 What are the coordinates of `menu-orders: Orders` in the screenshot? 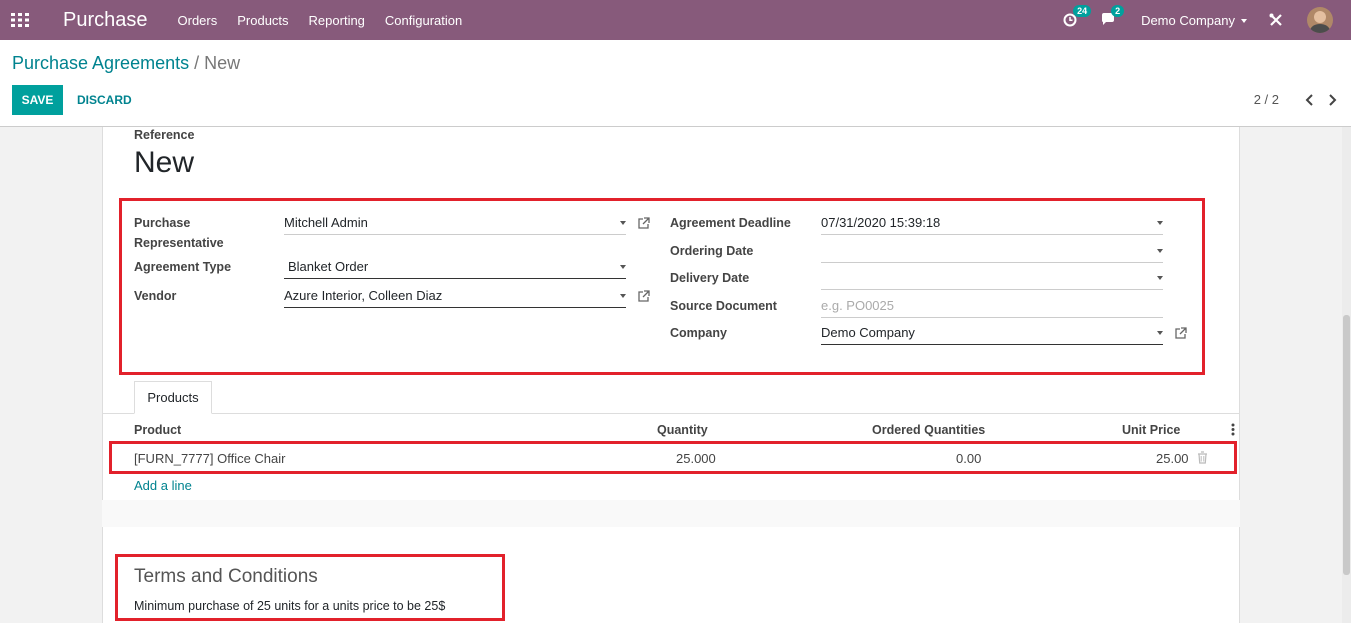 It's located at (198, 20).